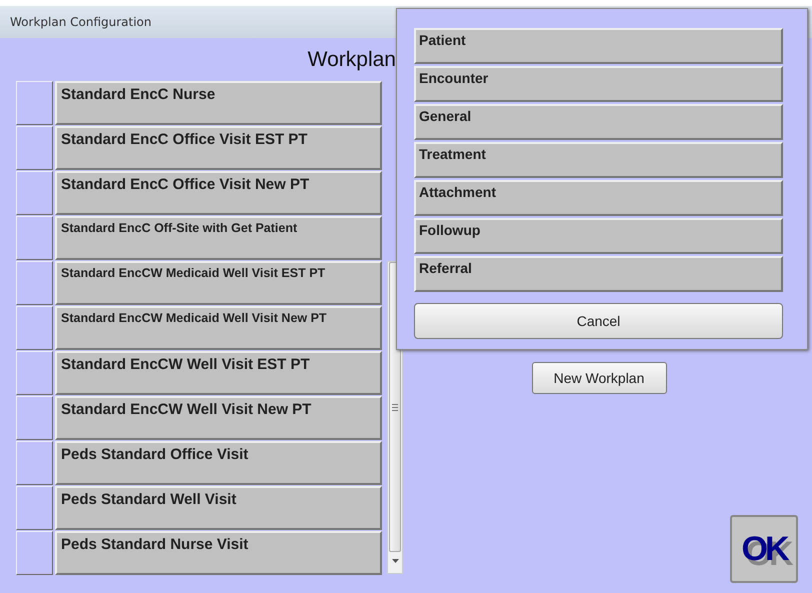  Describe the element at coordinates (598, 160) in the screenshot. I see `category-button: Treatment` at that location.